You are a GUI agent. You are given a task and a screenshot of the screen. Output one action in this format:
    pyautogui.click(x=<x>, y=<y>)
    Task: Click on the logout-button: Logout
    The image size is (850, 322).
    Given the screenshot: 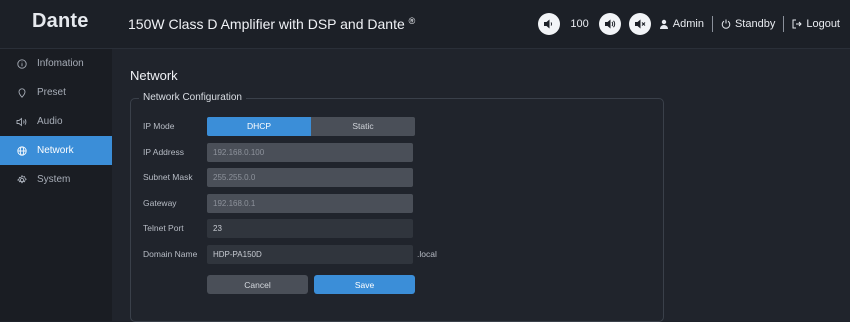 What is the action you would take?
    pyautogui.click(x=816, y=24)
    